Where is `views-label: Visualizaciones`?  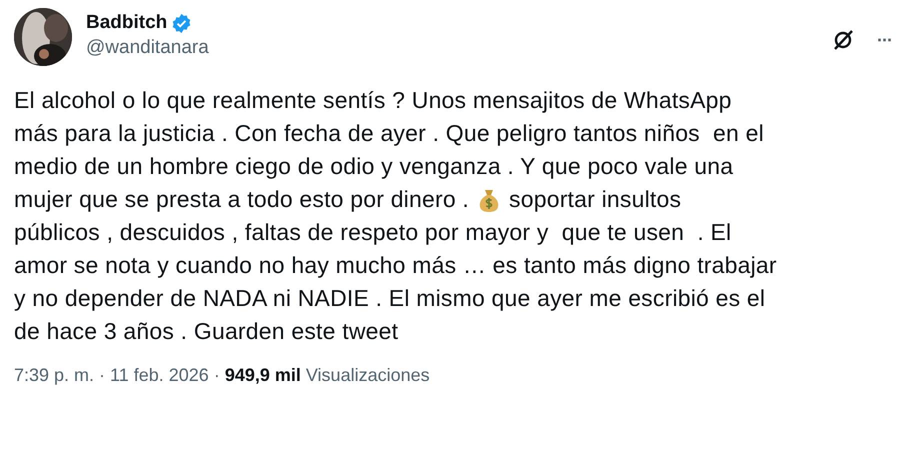 views-label: Visualizaciones is located at coordinates (368, 375).